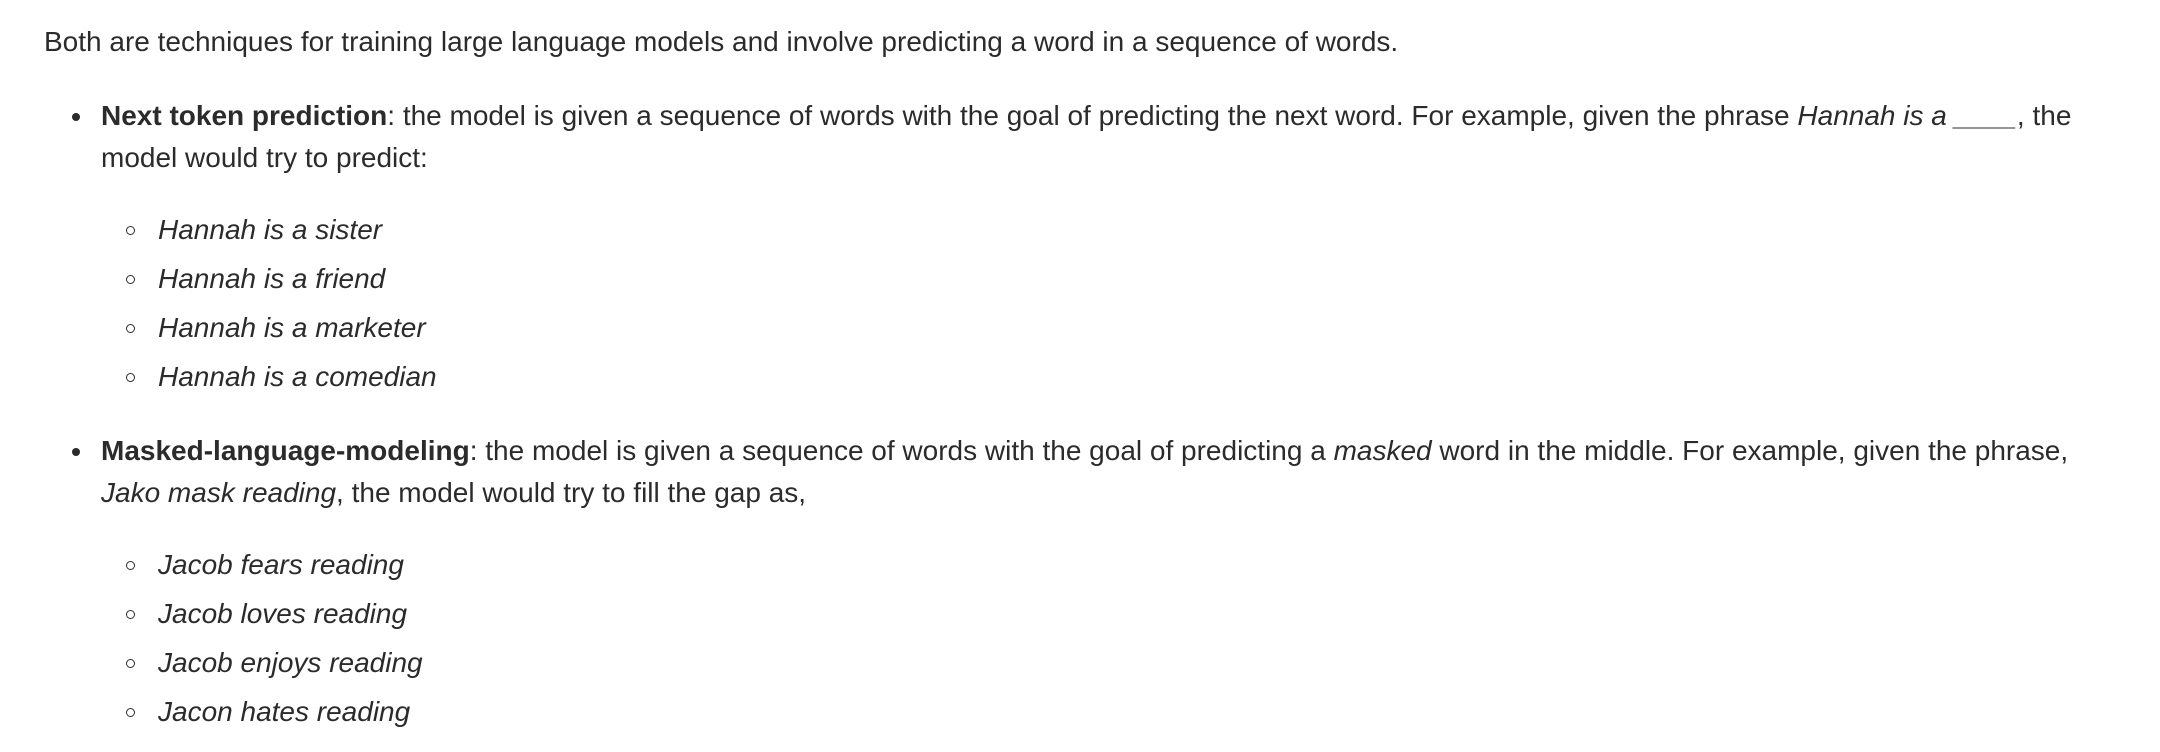 The height and width of the screenshot is (752, 2160). Describe the element at coordinates (1130, 663) in the screenshot. I see `list-item: Jacob enjoys reading` at that location.